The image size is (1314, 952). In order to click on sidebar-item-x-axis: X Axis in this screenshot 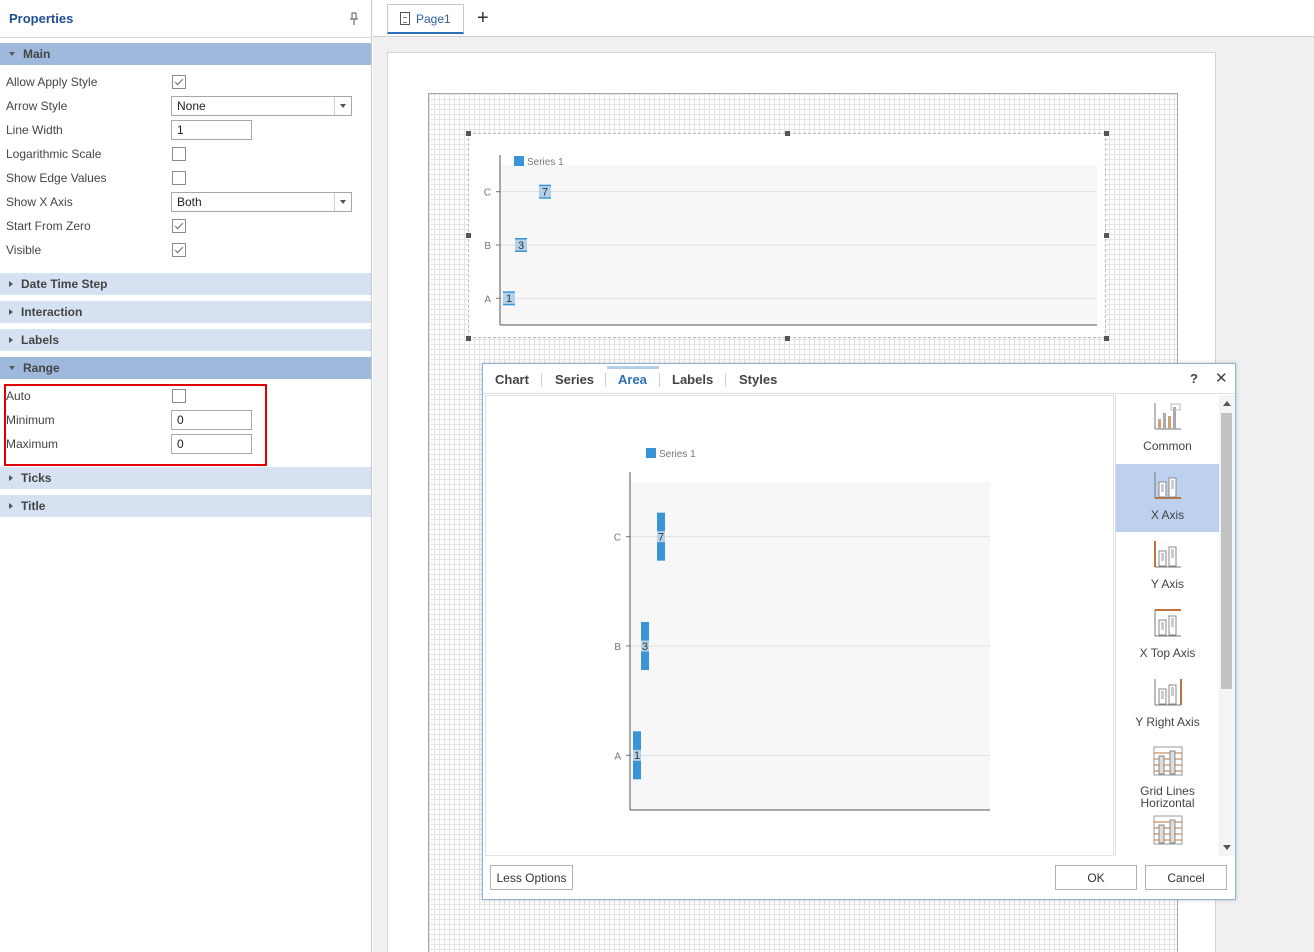, I will do `click(1167, 498)`.